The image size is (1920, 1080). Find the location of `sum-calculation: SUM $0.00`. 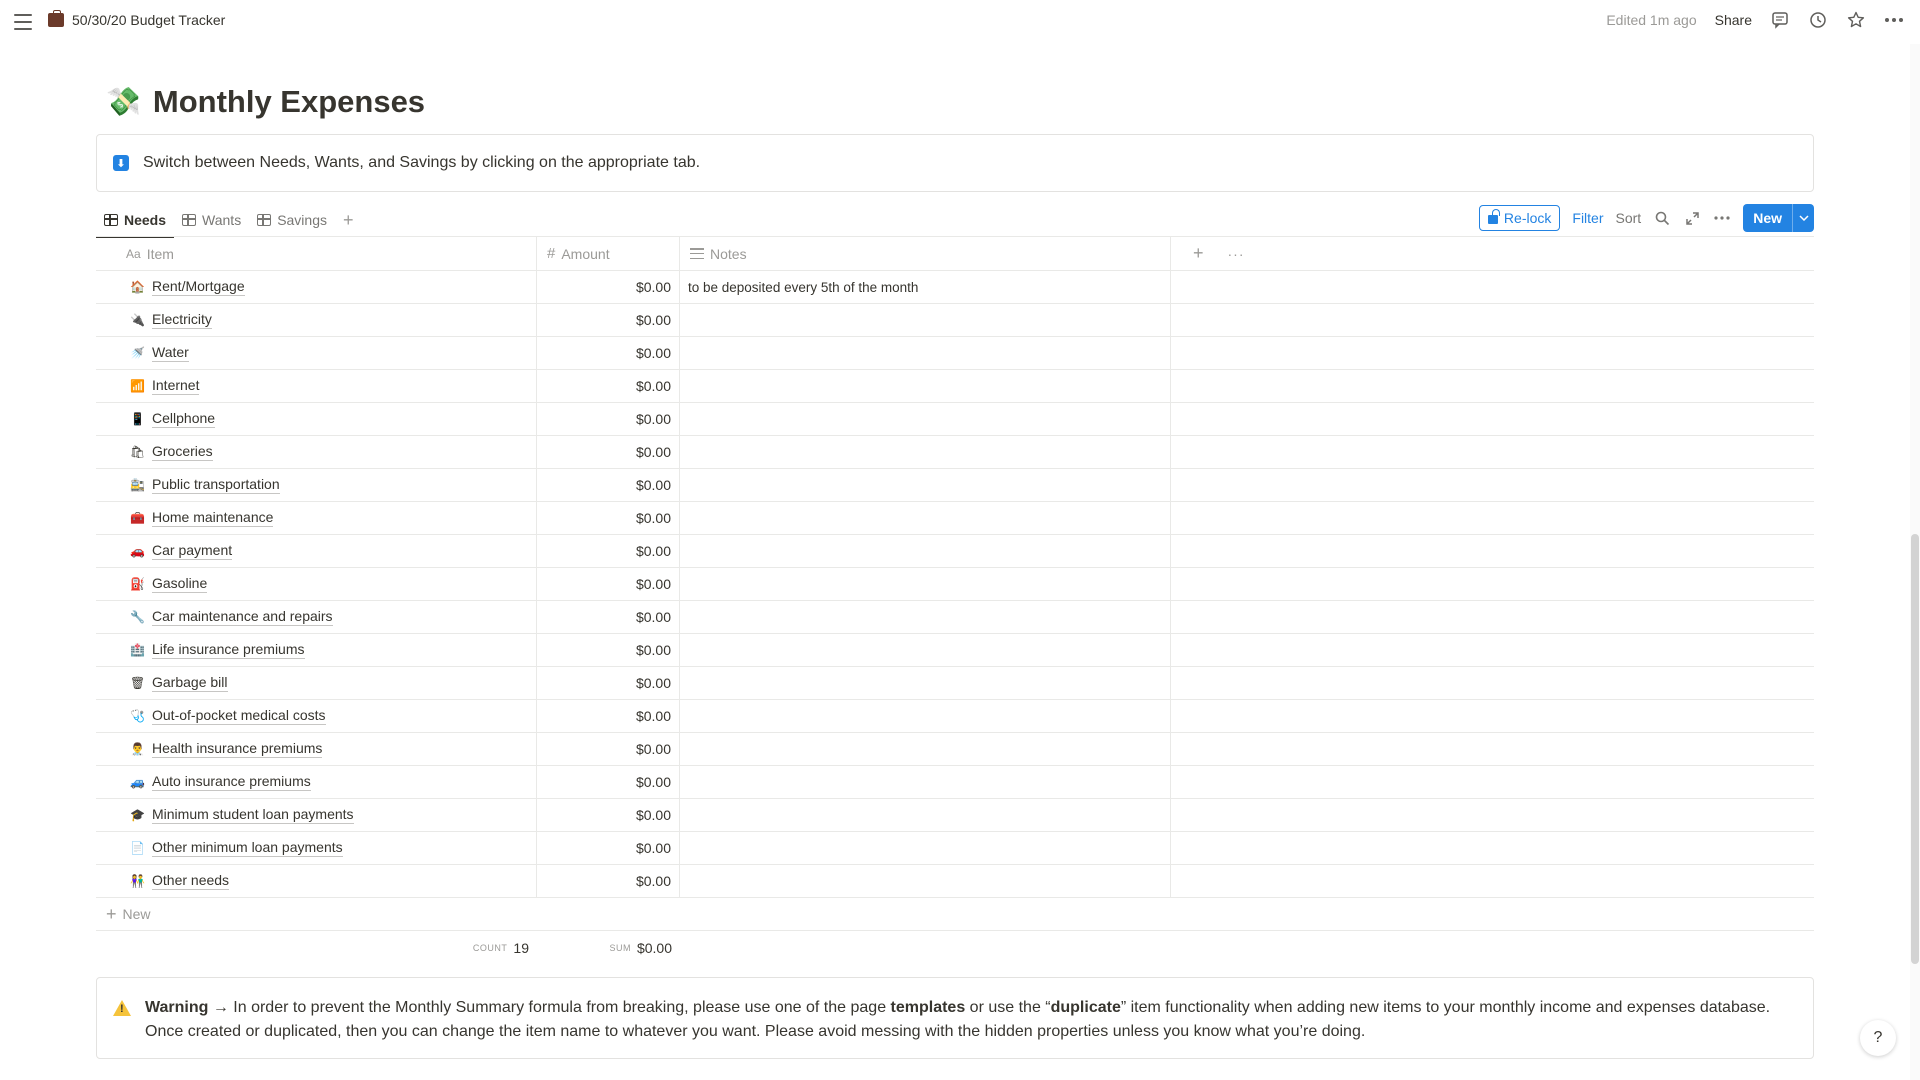

sum-calculation: SUM $0.00 is located at coordinates (608, 948).